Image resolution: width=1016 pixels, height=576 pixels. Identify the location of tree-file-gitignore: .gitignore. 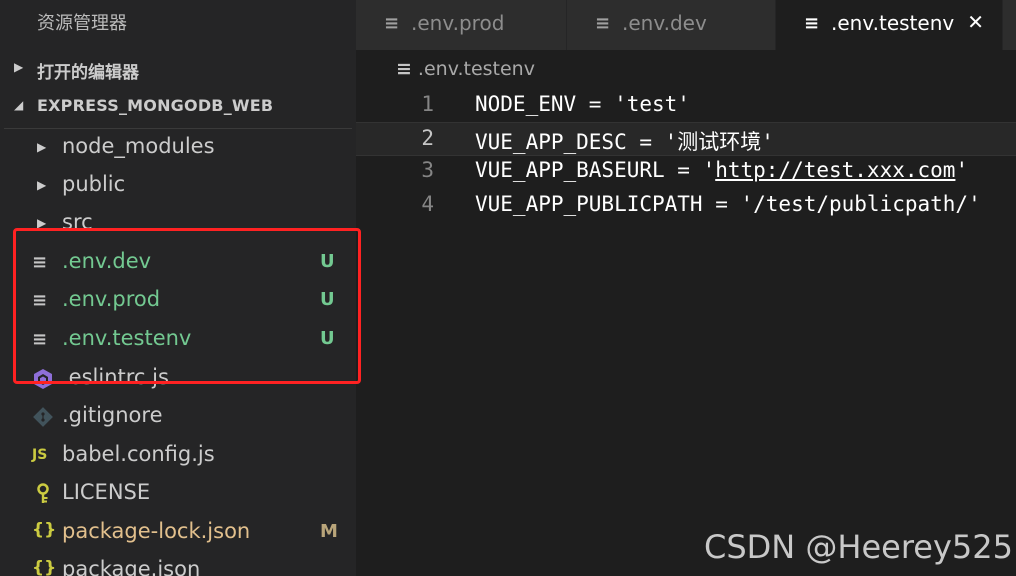
(178, 417).